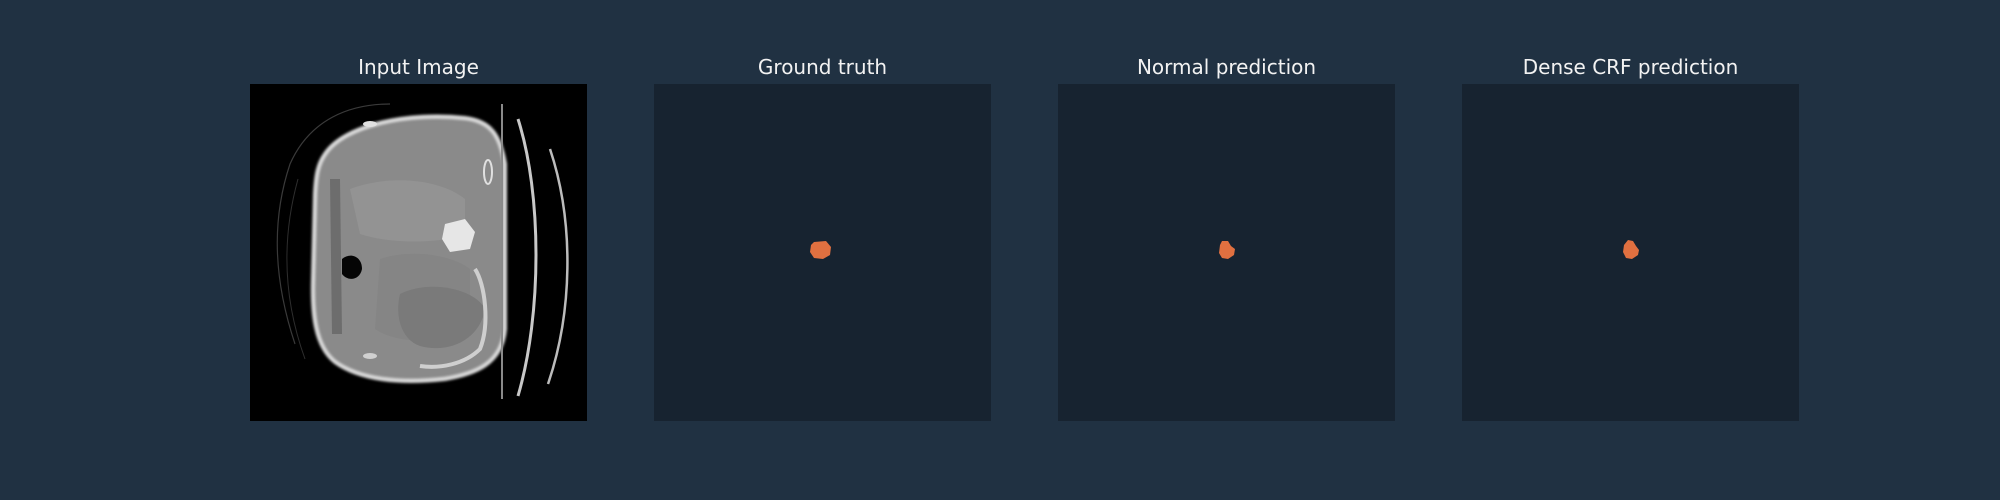  I want to click on panel-title: Dense CRF prediction, so click(1630, 67).